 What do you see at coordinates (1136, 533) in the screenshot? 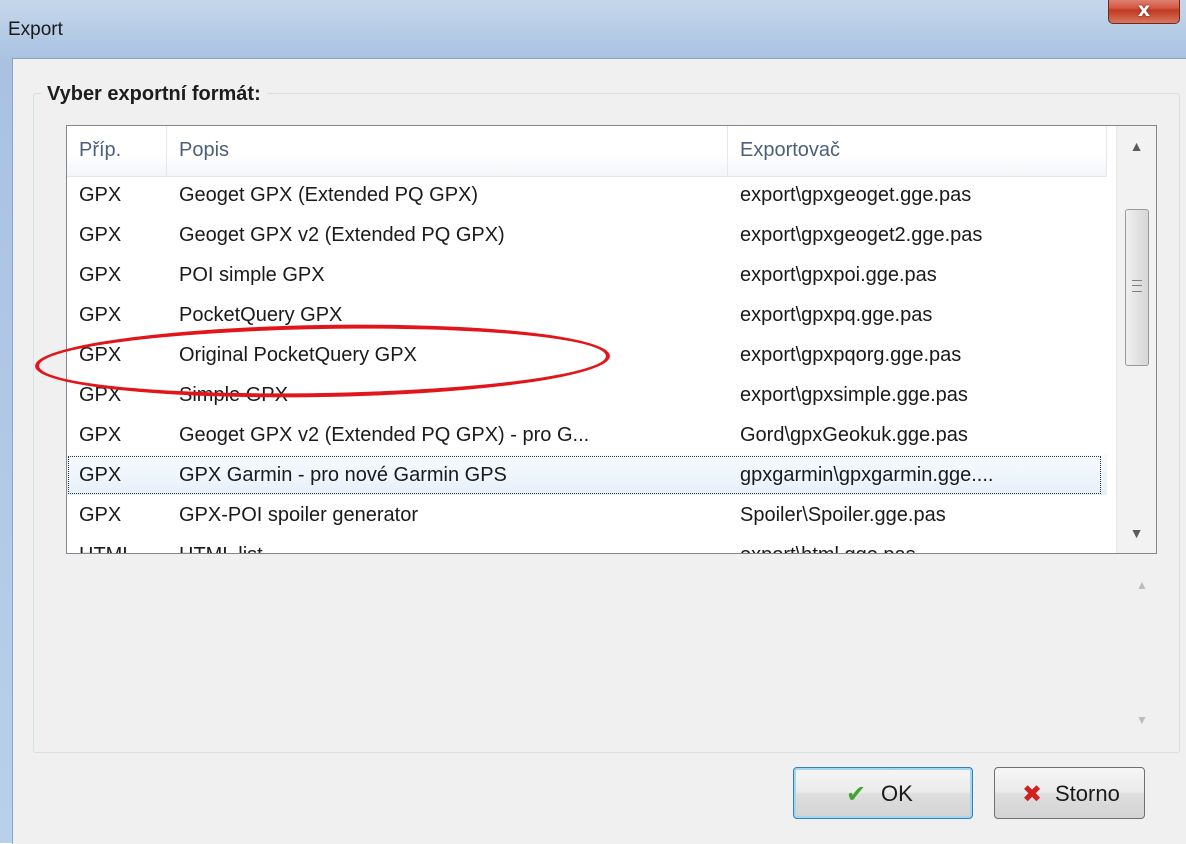
I see `scroll-down-icon: ▼` at bounding box center [1136, 533].